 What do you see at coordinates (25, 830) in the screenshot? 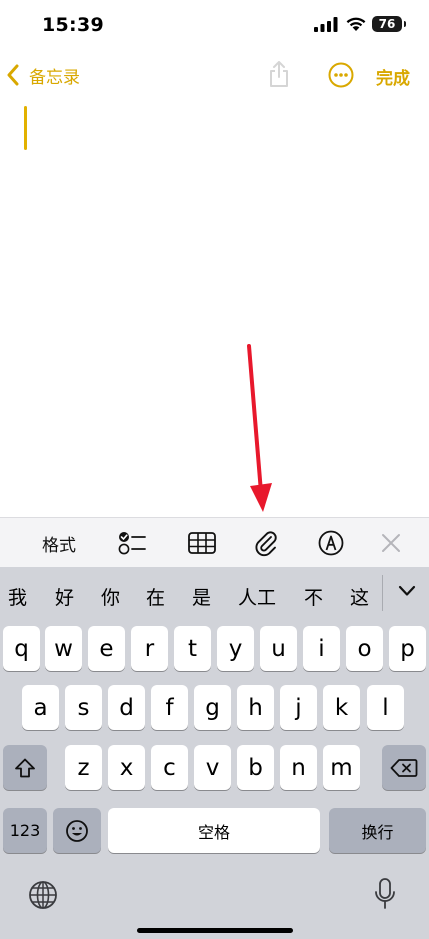
I see `numbers-key: 123` at bounding box center [25, 830].